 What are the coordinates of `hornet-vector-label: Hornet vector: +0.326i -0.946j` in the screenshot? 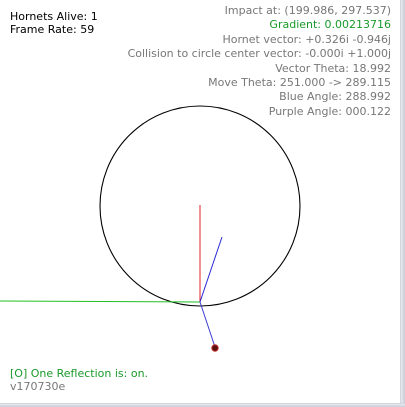 It's located at (306, 39).